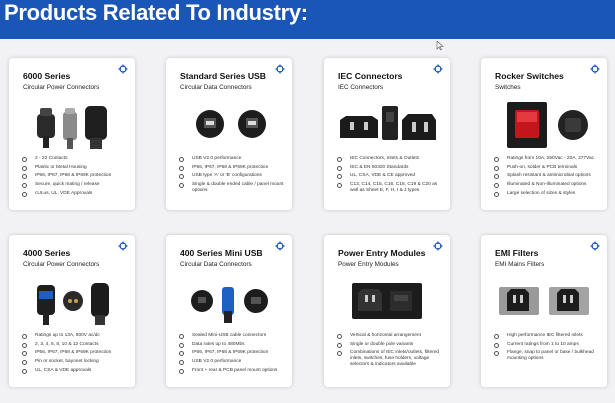 Image resolution: width=615 pixels, height=403 pixels. What do you see at coordinates (47, 253) in the screenshot?
I see `card-title: 4000 Series` at bounding box center [47, 253].